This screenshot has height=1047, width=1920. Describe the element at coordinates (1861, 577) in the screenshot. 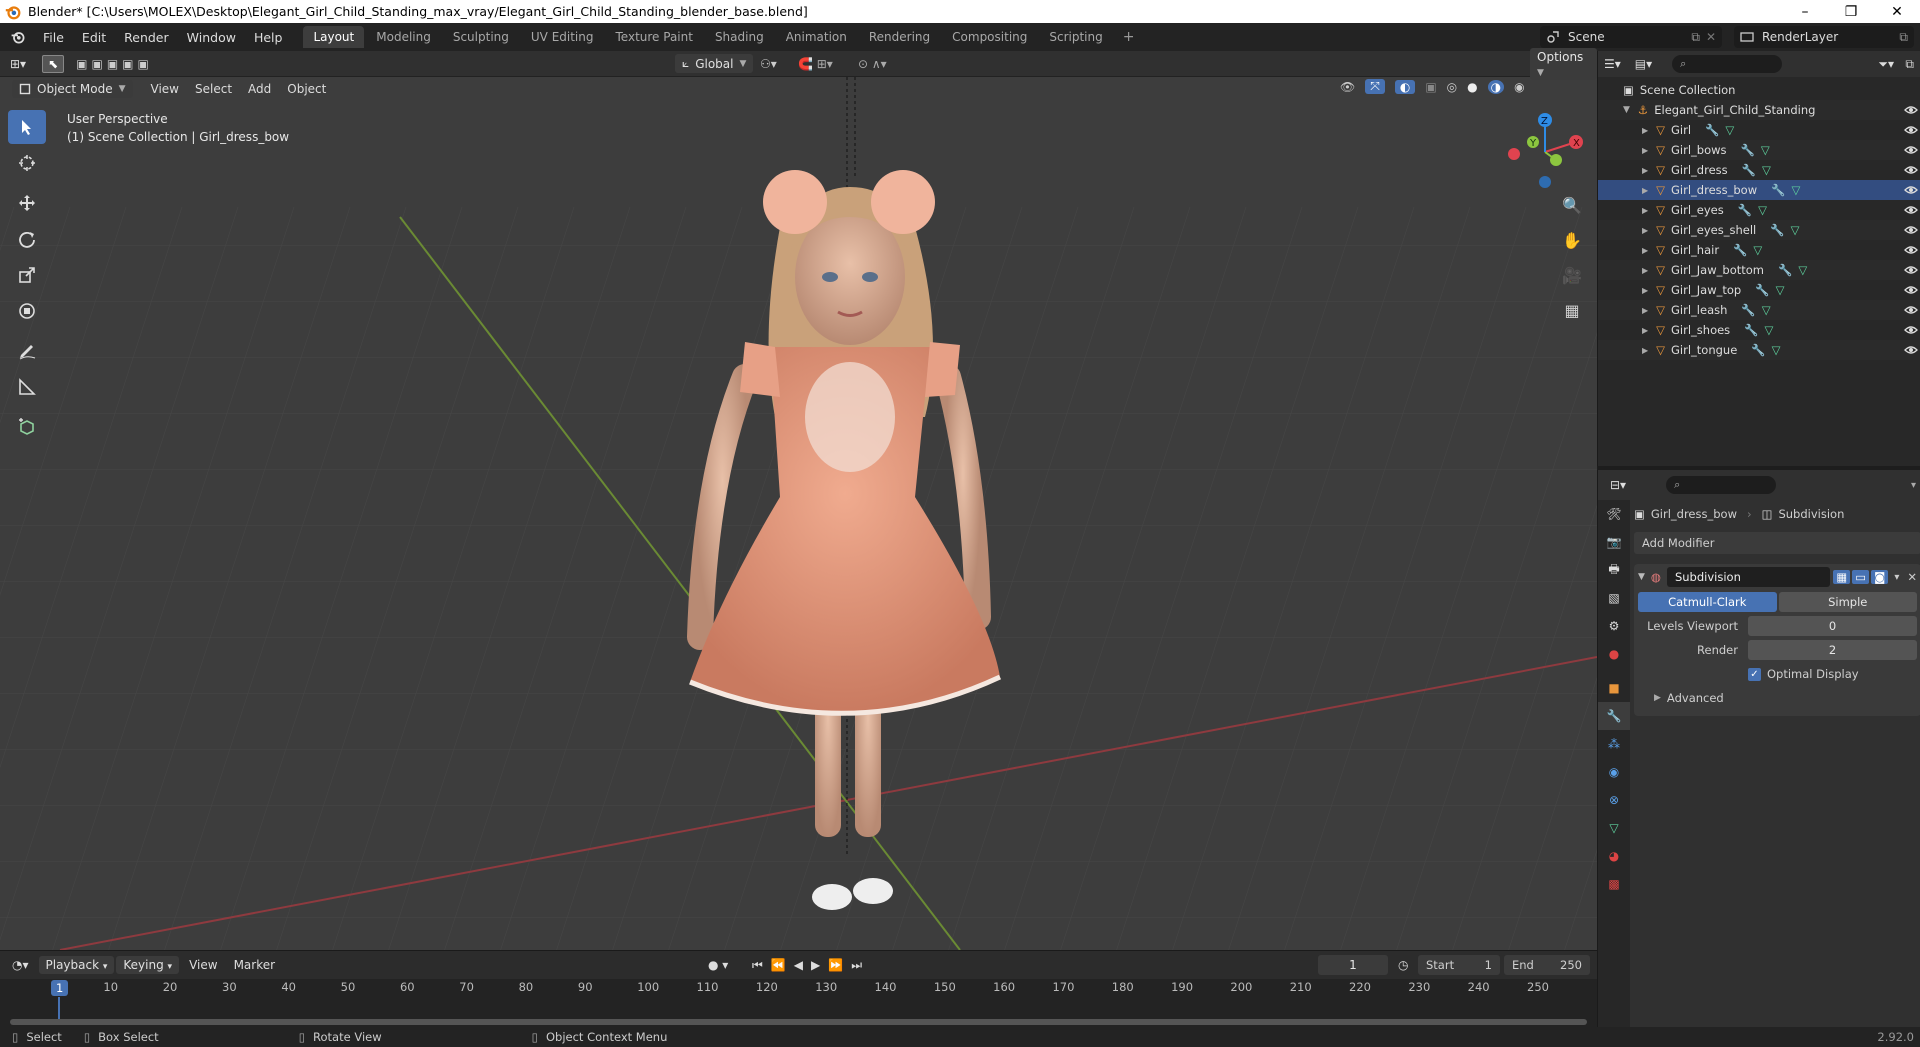

I see `viewport-toggle-icon: ▭` at that location.